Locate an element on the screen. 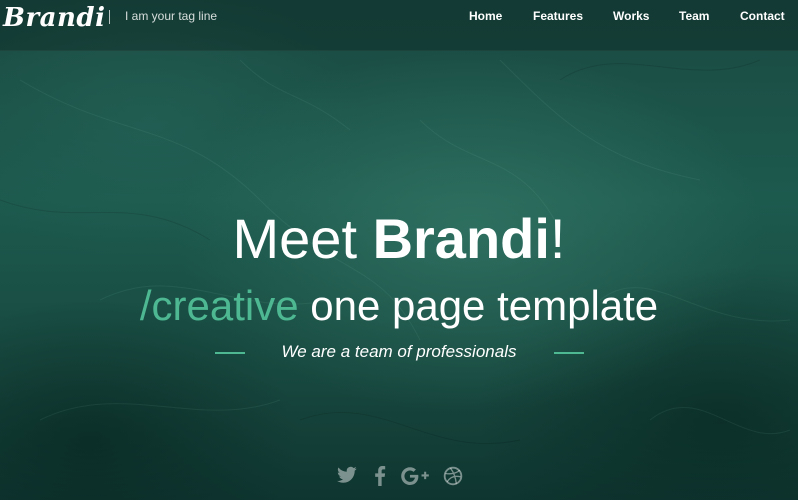 The width and height of the screenshot is (798, 500). nav-features: Features is located at coordinates (558, 16).